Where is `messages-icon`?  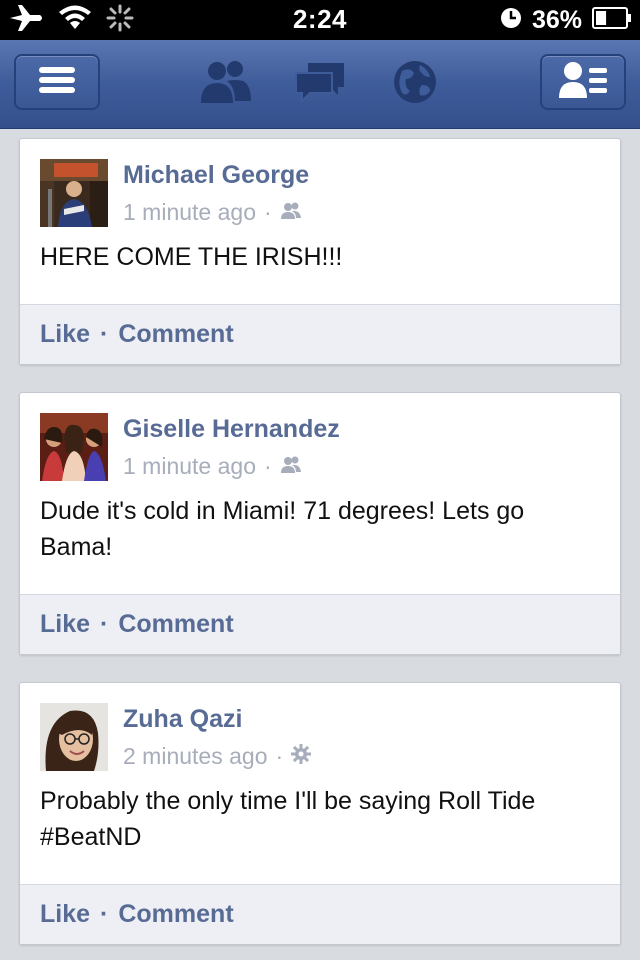
messages-icon is located at coordinates (320, 84).